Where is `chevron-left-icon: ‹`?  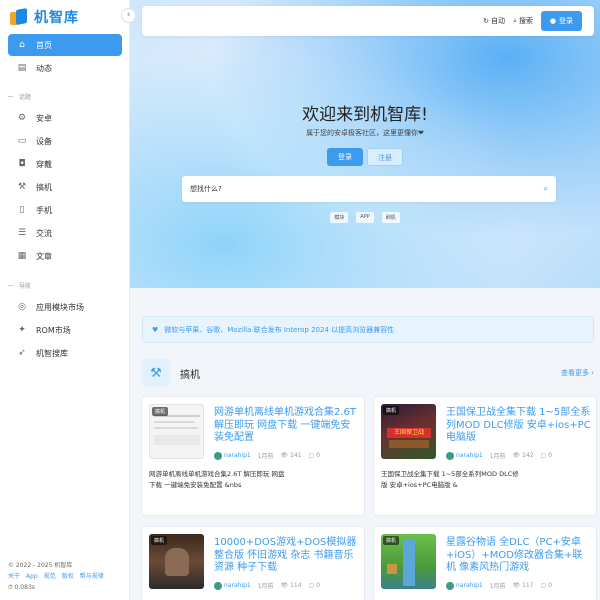
chevron-left-icon: ‹ is located at coordinates (128, 15).